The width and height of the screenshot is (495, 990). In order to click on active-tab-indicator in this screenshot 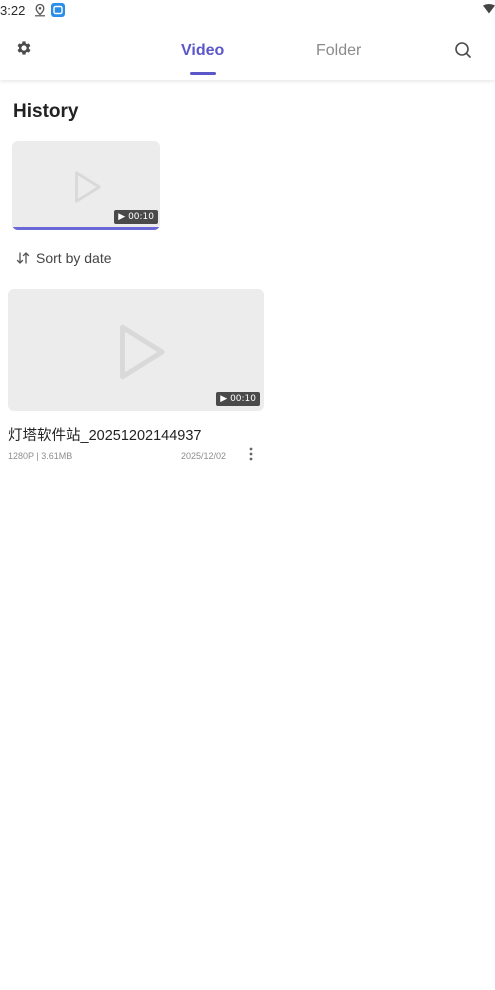, I will do `click(203, 73)`.